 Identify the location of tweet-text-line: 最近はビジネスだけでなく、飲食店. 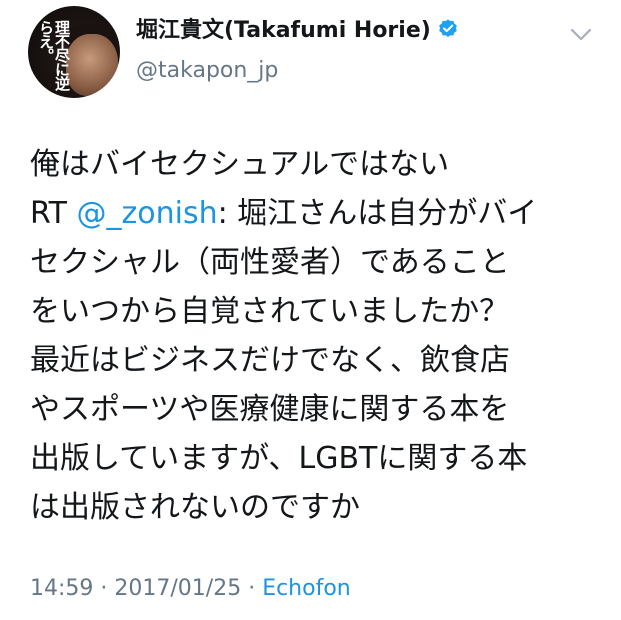
(270, 360).